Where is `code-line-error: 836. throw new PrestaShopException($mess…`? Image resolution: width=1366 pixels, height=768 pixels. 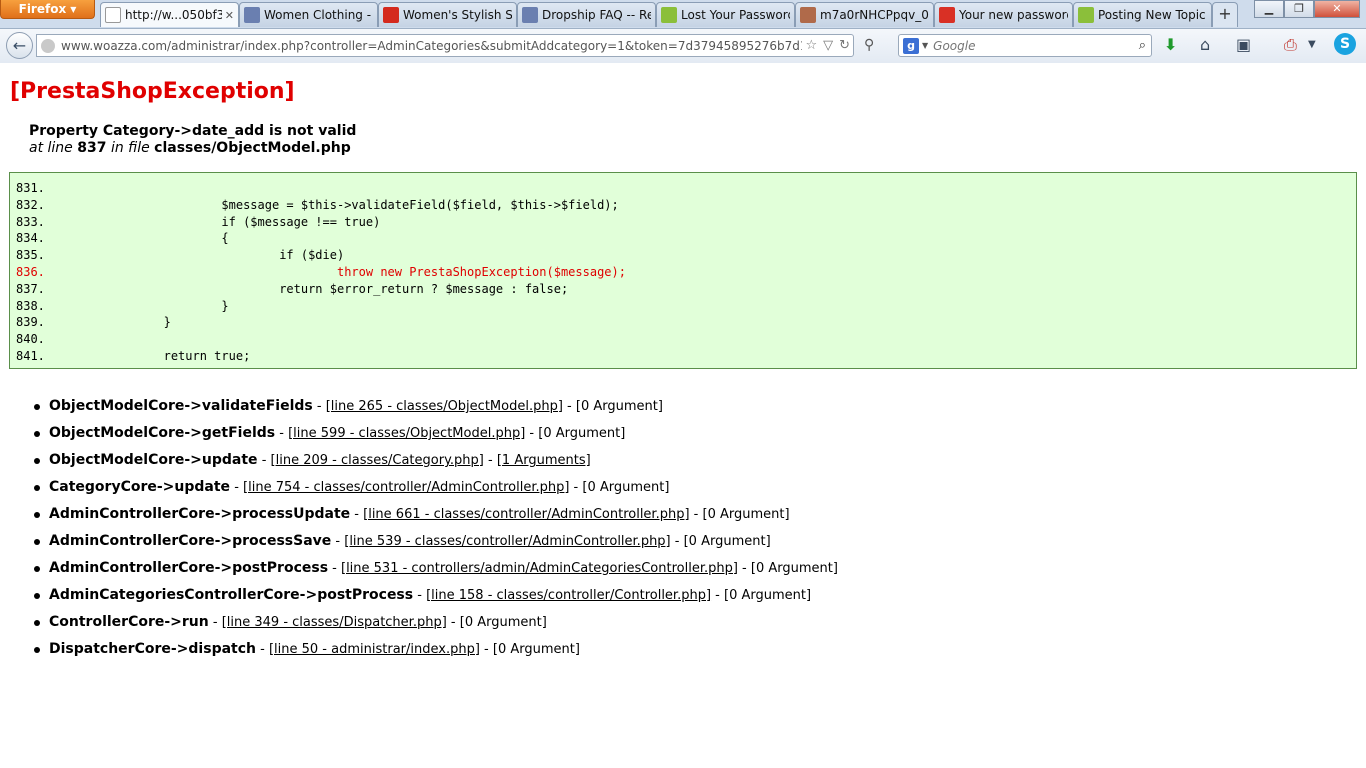 code-line-error: 836. throw new PrestaShopException($mess… is located at coordinates (686, 272).